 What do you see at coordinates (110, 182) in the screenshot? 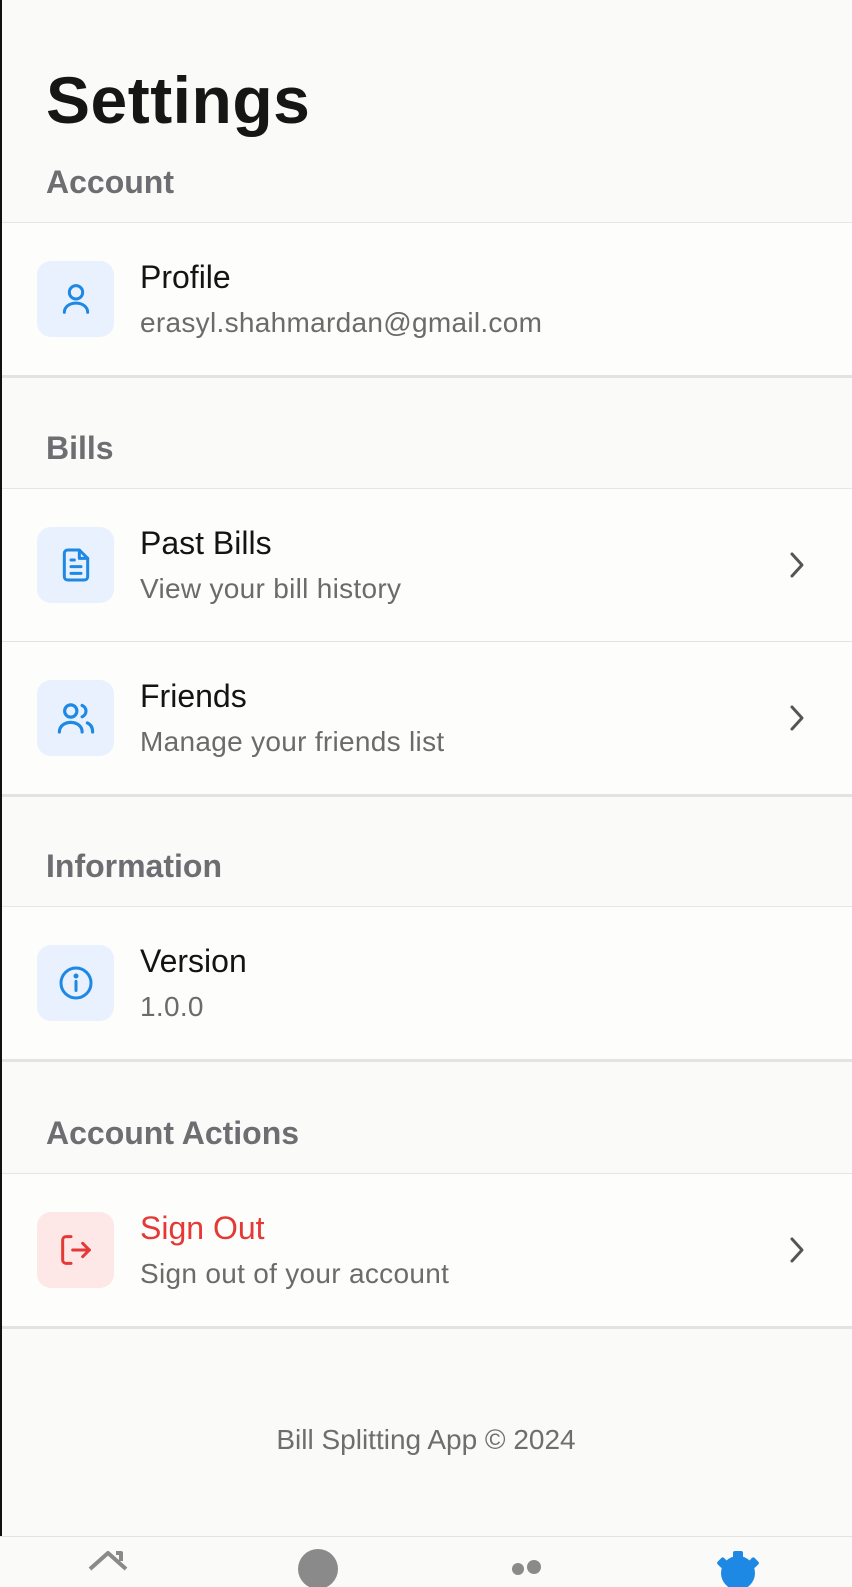
I see `section-label-account: Account` at bounding box center [110, 182].